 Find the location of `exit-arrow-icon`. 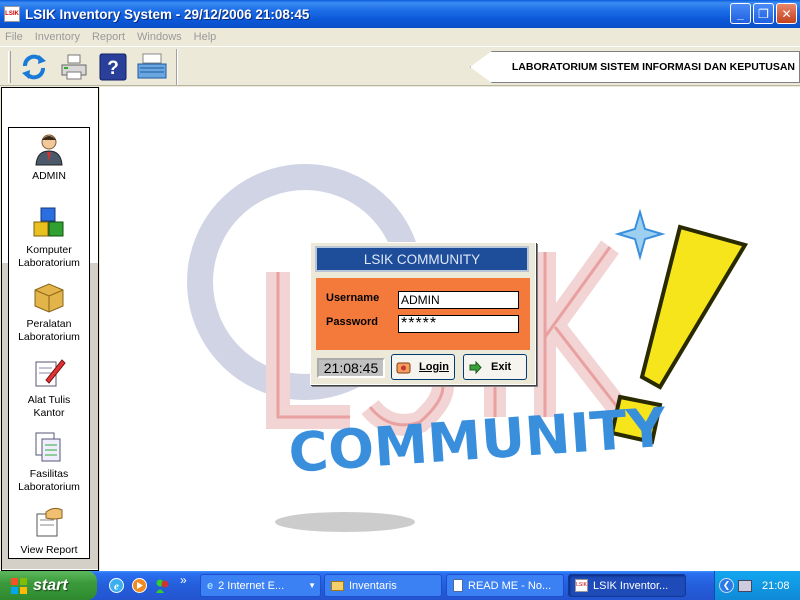

exit-arrow-icon is located at coordinates (475, 367).